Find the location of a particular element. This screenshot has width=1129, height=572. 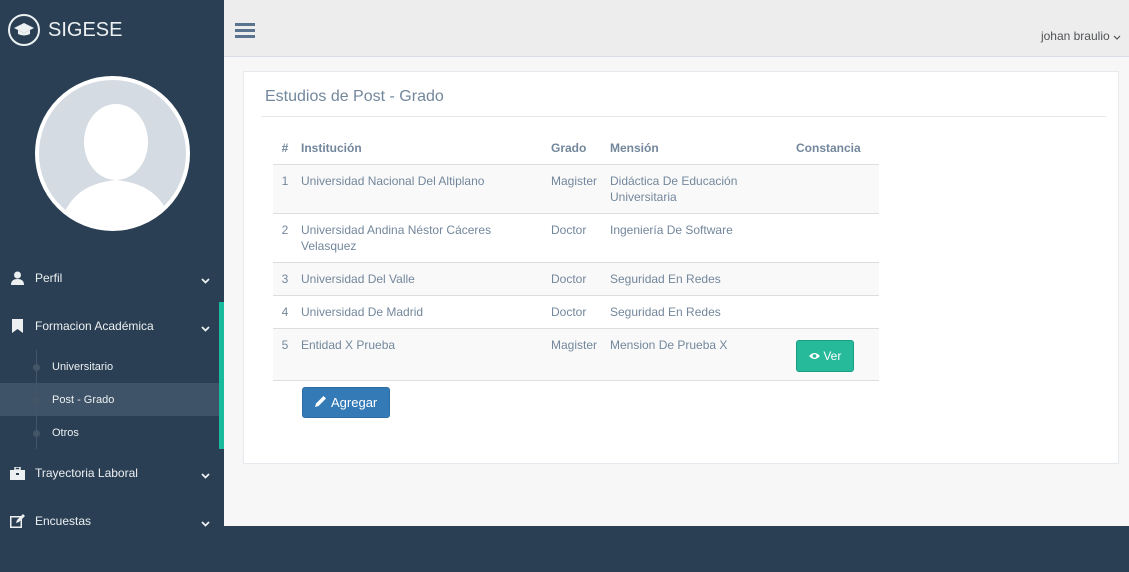

cell-institucion: Universidad De Madrid is located at coordinates (420, 311).